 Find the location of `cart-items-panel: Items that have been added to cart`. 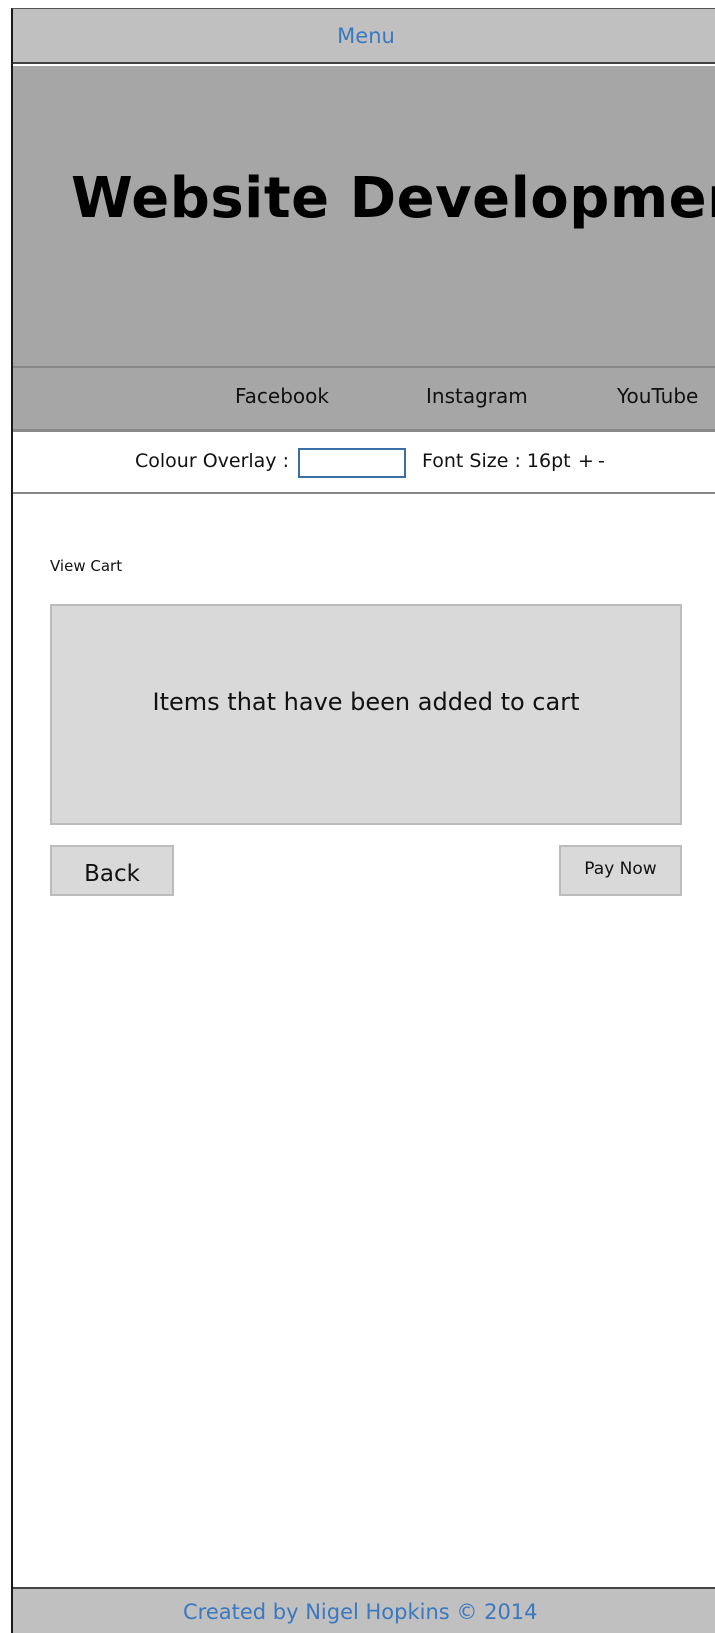

cart-items-panel: Items that have been added to cart is located at coordinates (366, 714).